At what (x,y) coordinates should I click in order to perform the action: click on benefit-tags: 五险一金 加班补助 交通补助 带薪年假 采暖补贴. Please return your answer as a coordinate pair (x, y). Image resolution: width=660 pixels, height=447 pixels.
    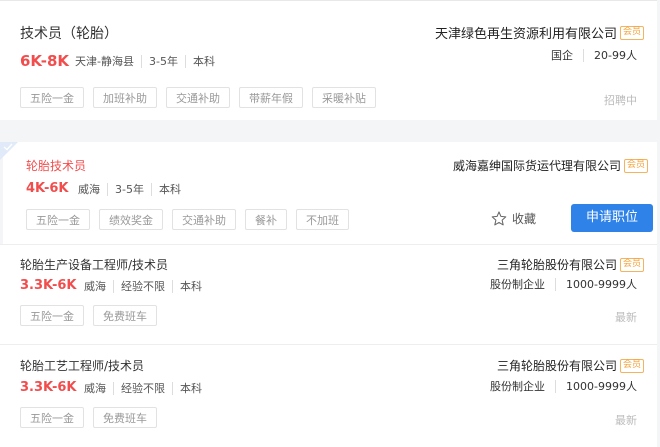
    Looking at the image, I should click on (198, 97).